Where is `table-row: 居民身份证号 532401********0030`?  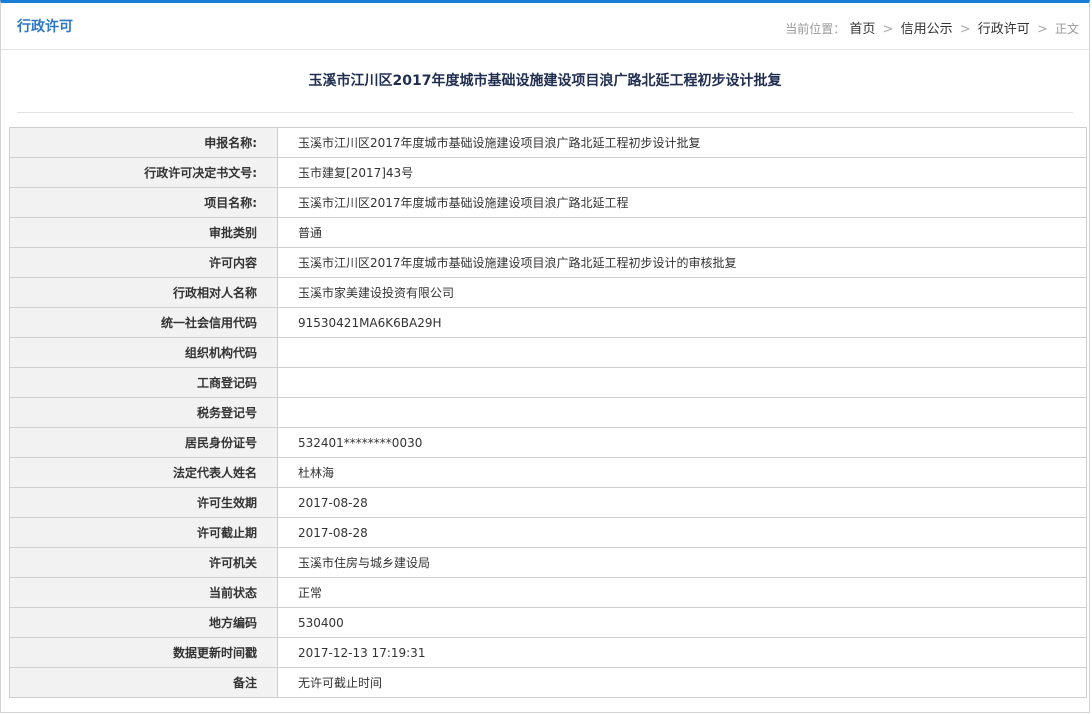 table-row: 居民身份证号 532401********0030 is located at coordinates (548, 442).